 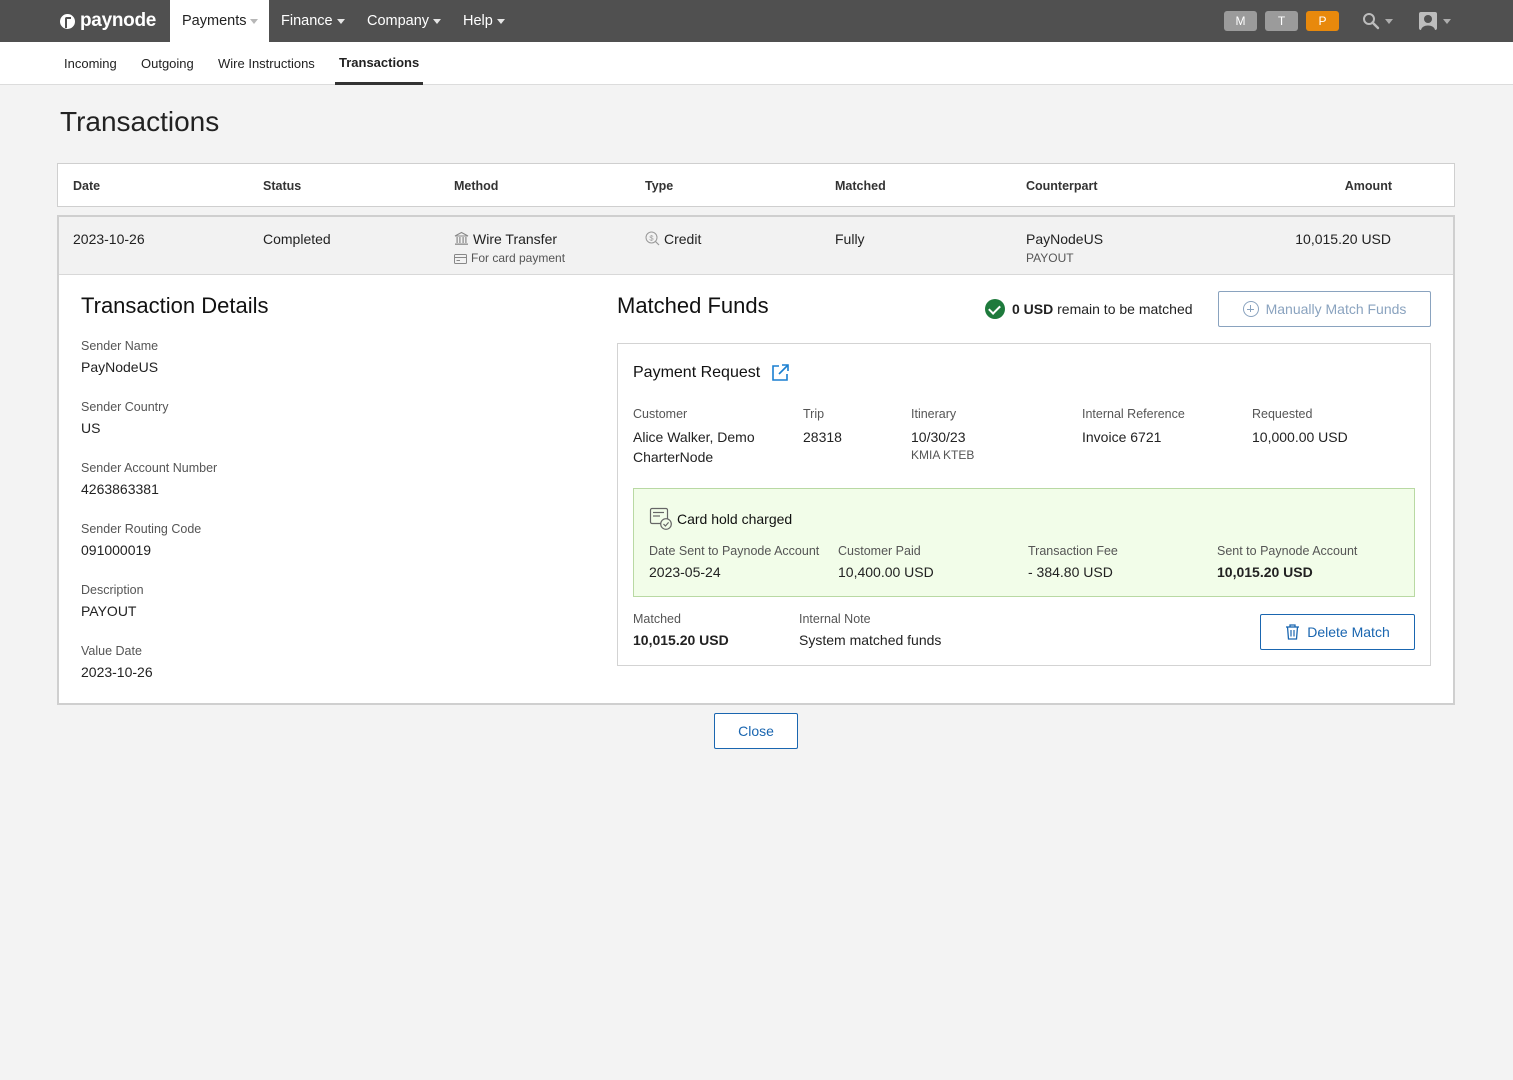 What do you see at coordinates (660, 414) in the screenshot?
I see `customer-label: Customer` at bounding box center [660, 414].